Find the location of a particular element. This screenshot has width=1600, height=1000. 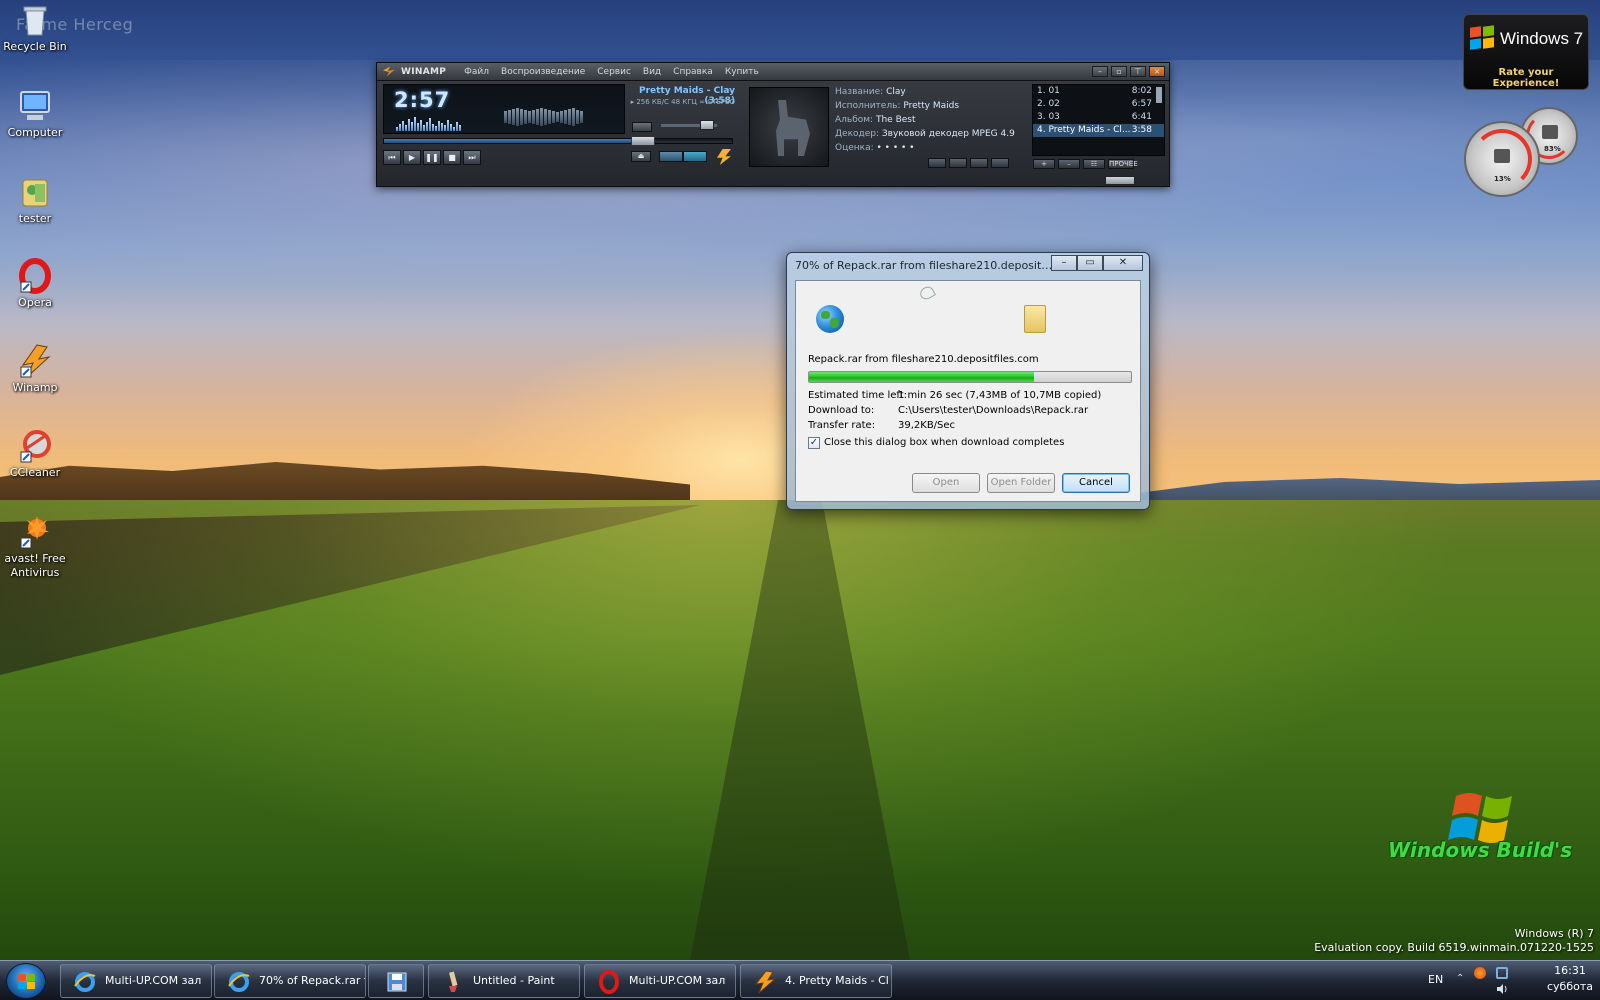

desktop-icon-tester: tester is located at coordinates (35, 200).